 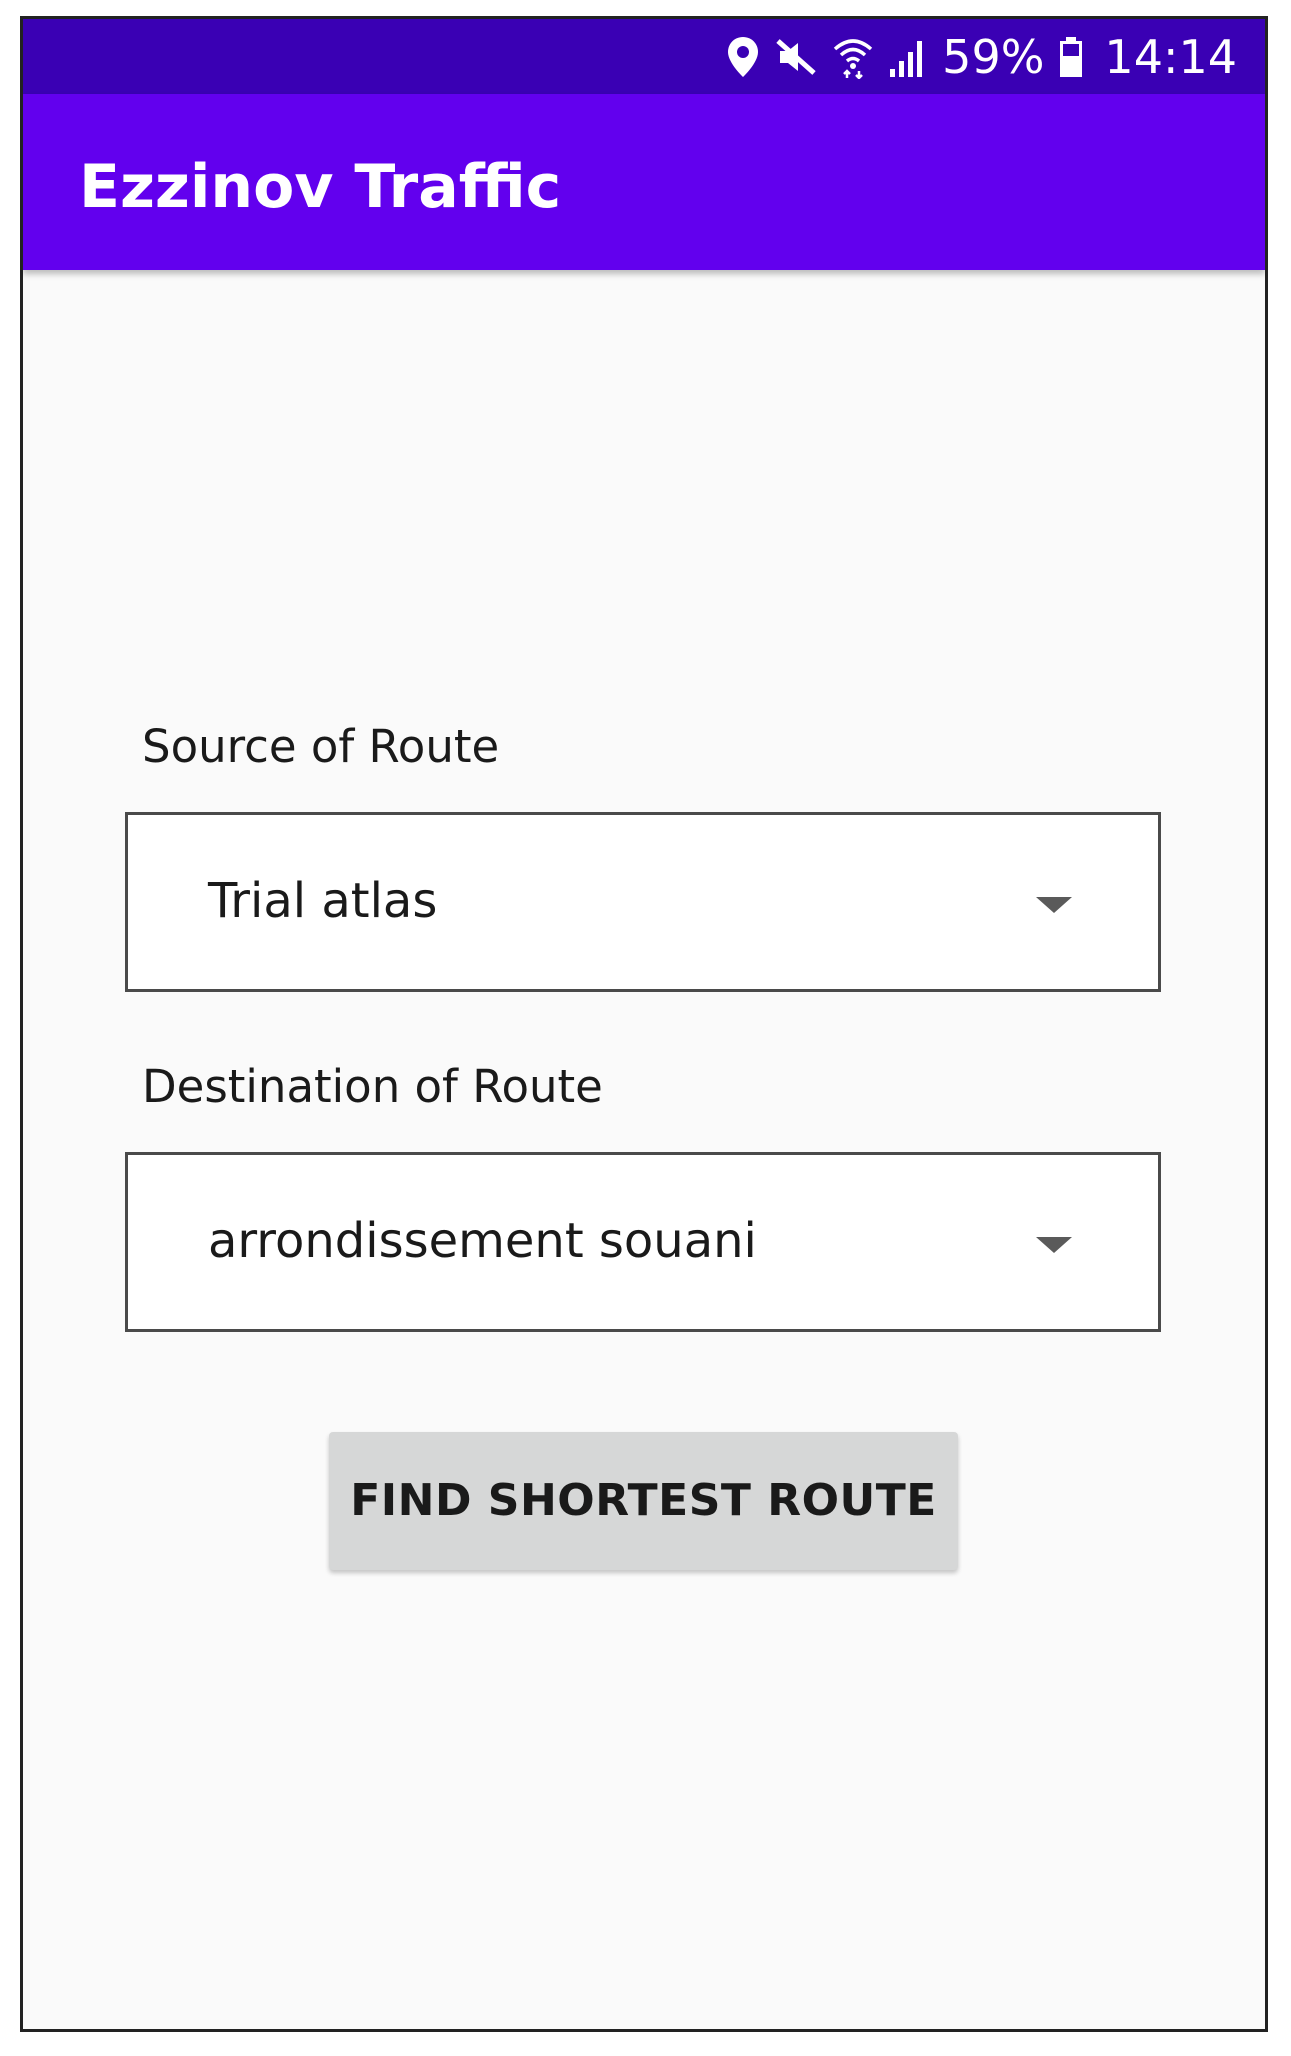 I want to click on find-shortest-route-button: FIND SHORTEST ROUTE, so click(x=643, y=1501).